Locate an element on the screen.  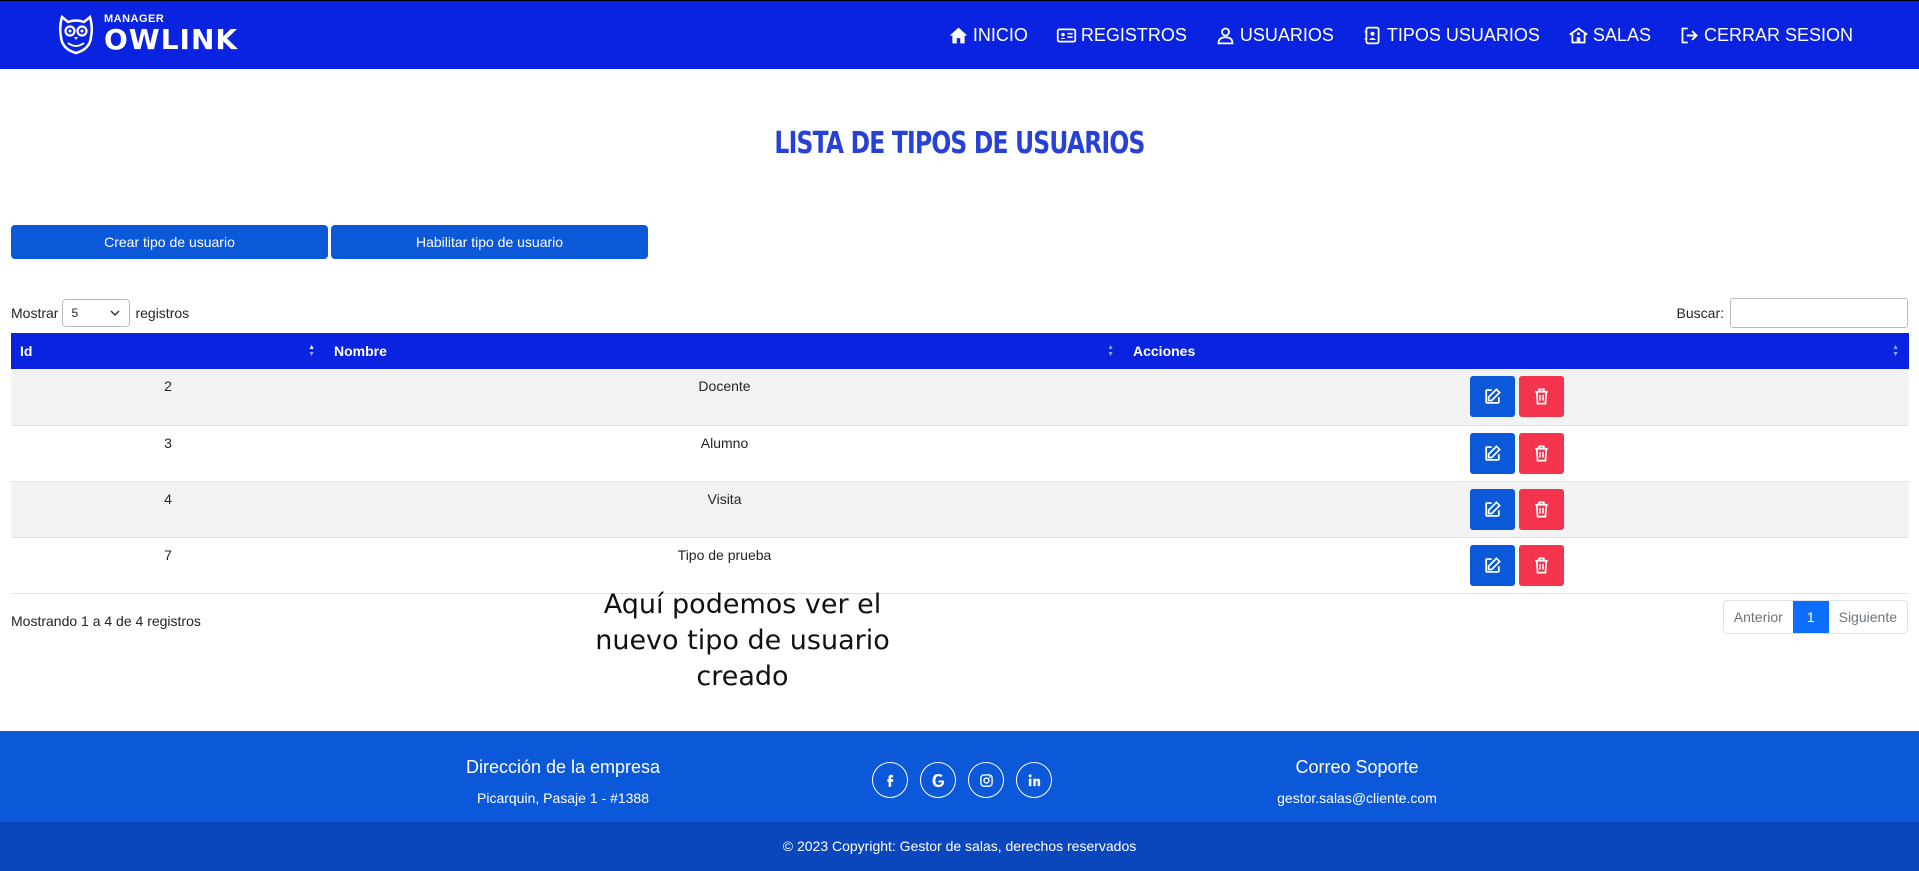
table-row: 7 Tipo de prueba is located at coordinates (960, 565).